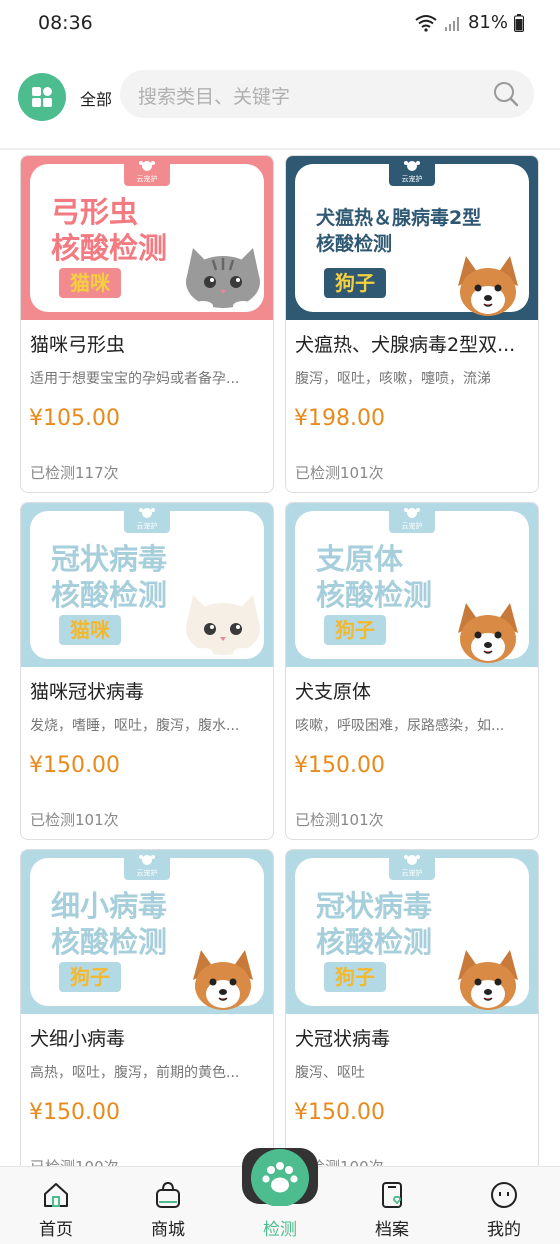  I want to click on nav-label: 商城, so click(168, 1230).